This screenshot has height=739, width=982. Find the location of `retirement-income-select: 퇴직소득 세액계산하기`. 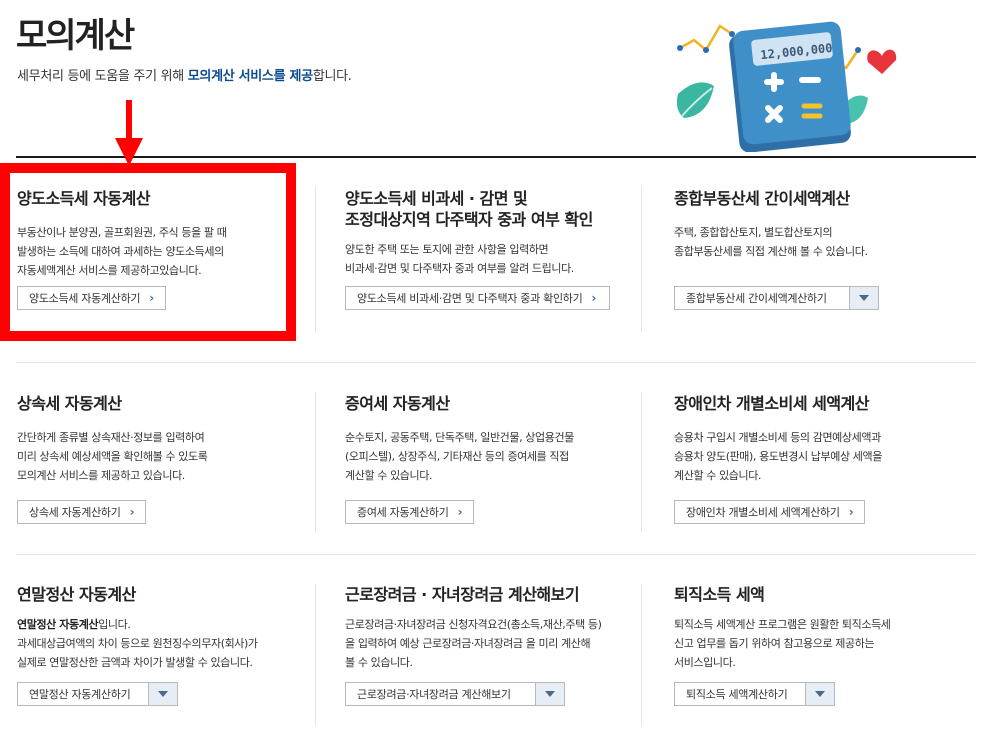

retirement-income-select: 퇴직소득 세액계산하기 is located at coordinates (754, 694).